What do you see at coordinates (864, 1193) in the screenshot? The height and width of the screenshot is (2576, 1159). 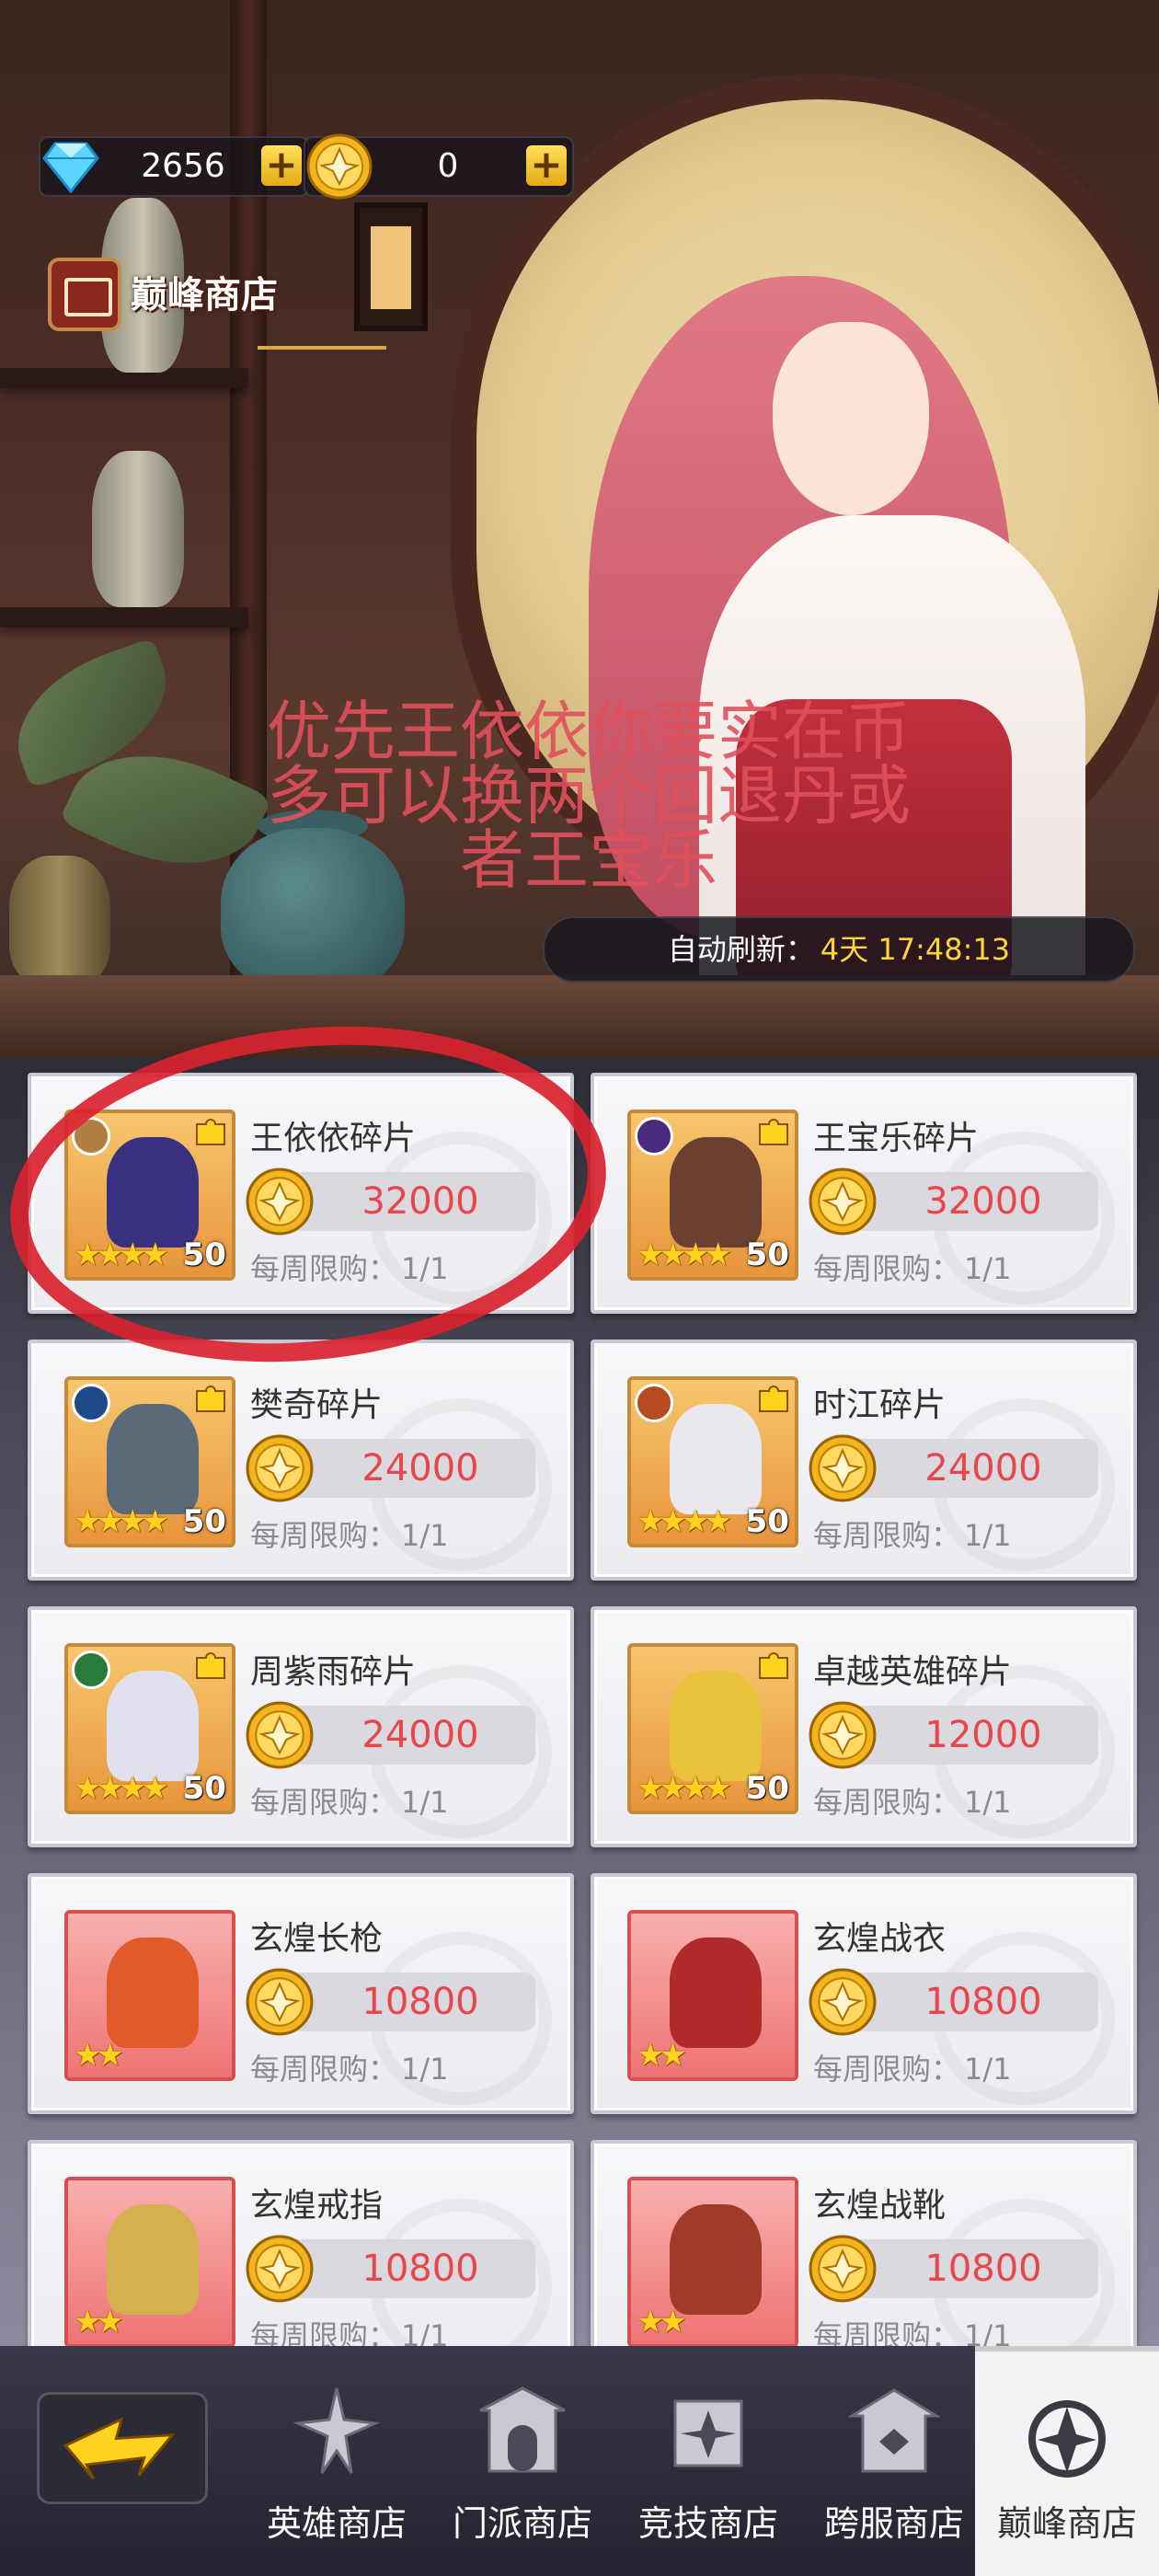 I see `shop-item-card: ★★★★ 50 王宝乐碎片 32000 每周限购： 1/1` at bounding box center [864, 1193].